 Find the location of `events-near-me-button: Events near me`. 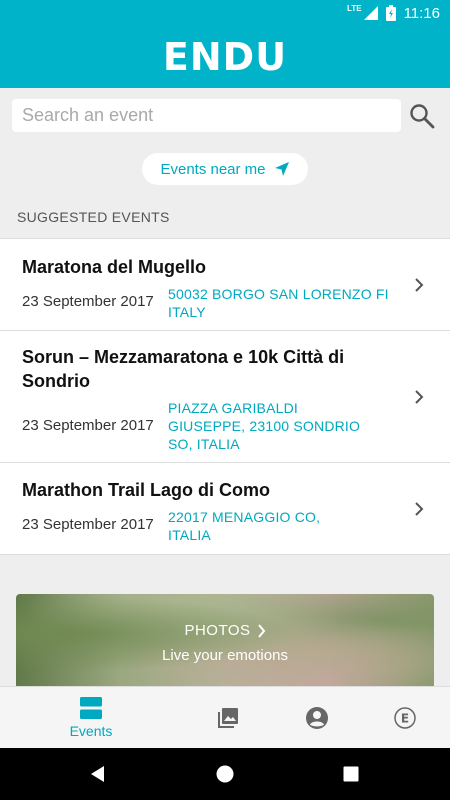

events-near-me-button: Events near me is located at coordinates (225, 169).